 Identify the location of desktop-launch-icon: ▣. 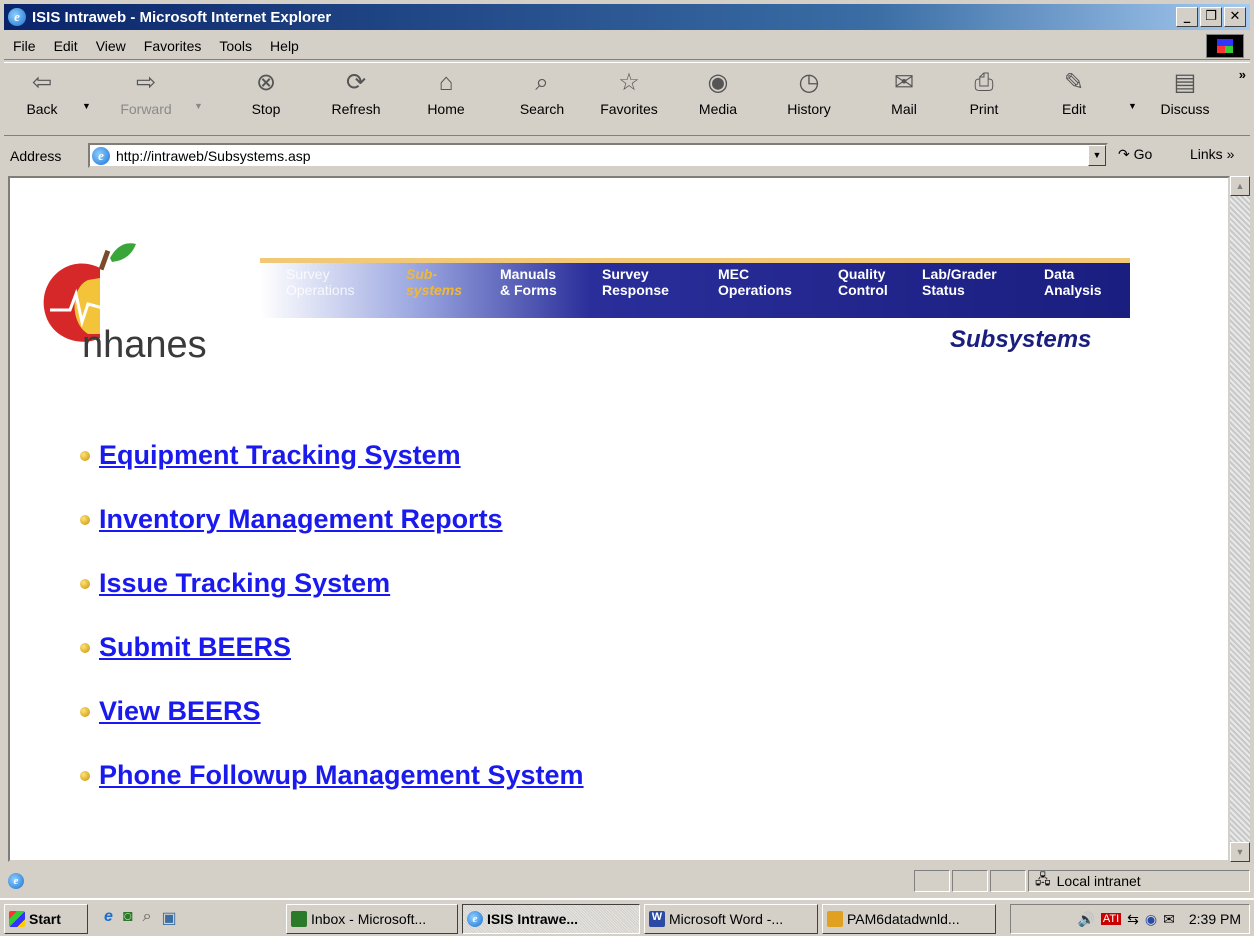
(169, 918).